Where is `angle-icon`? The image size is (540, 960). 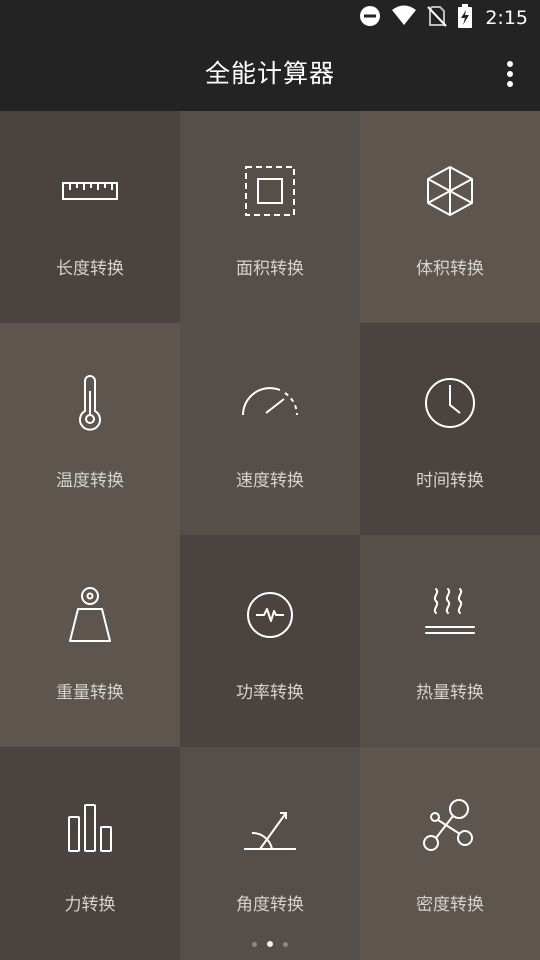
angle-icon is located at coordinates (270, 827).